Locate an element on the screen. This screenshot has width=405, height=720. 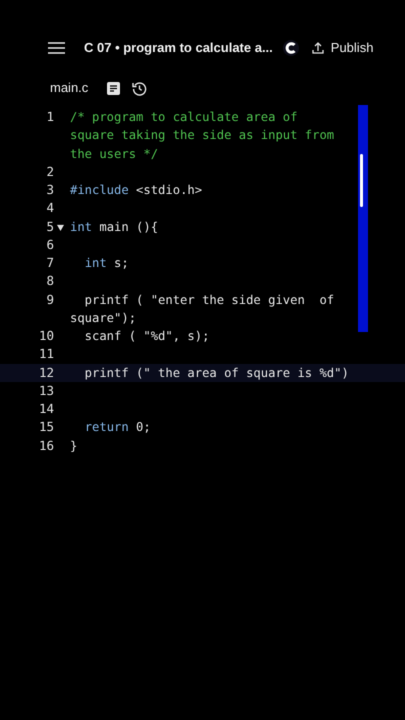
line-number: 4 is located at coordinates (50, 208).